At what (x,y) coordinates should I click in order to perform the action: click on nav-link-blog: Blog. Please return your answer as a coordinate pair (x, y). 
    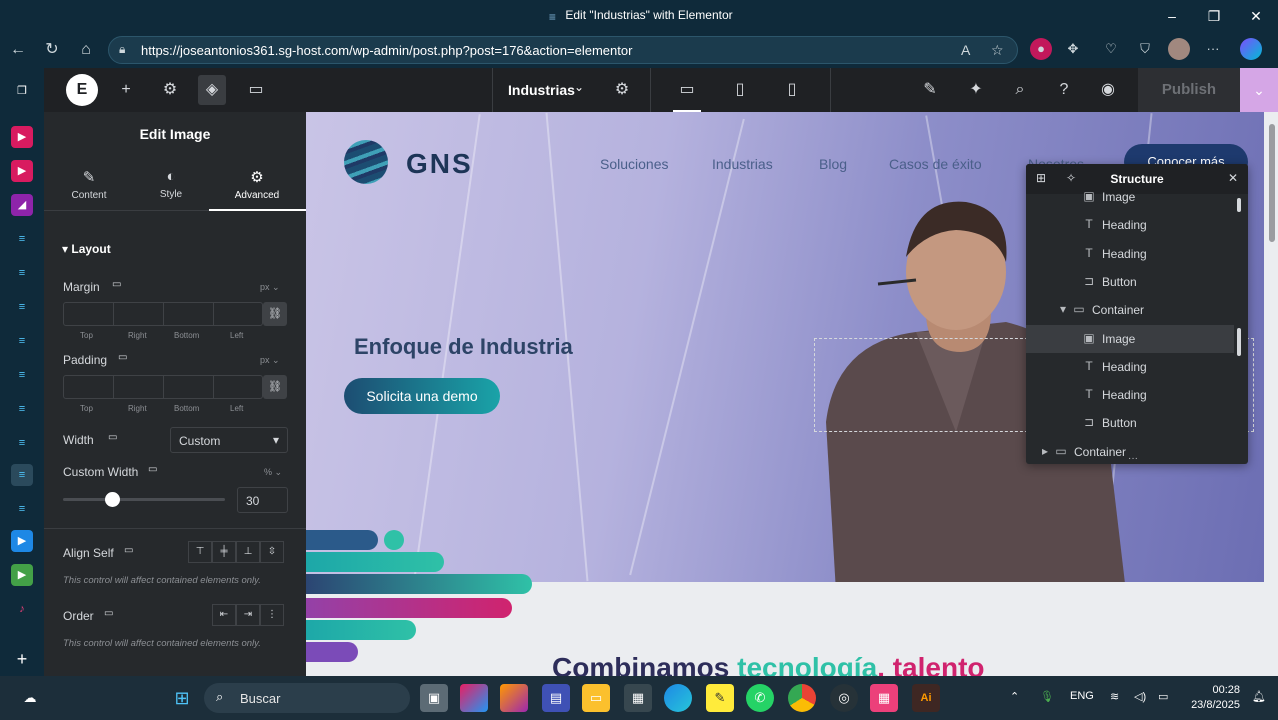
    Looking at the image, I should click on (833, 164).